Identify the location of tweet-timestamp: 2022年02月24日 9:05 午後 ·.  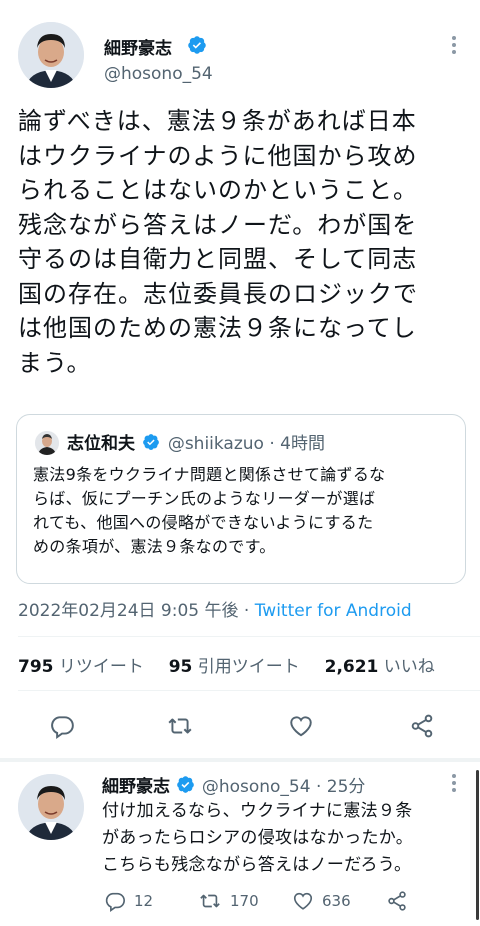
(136, 611).